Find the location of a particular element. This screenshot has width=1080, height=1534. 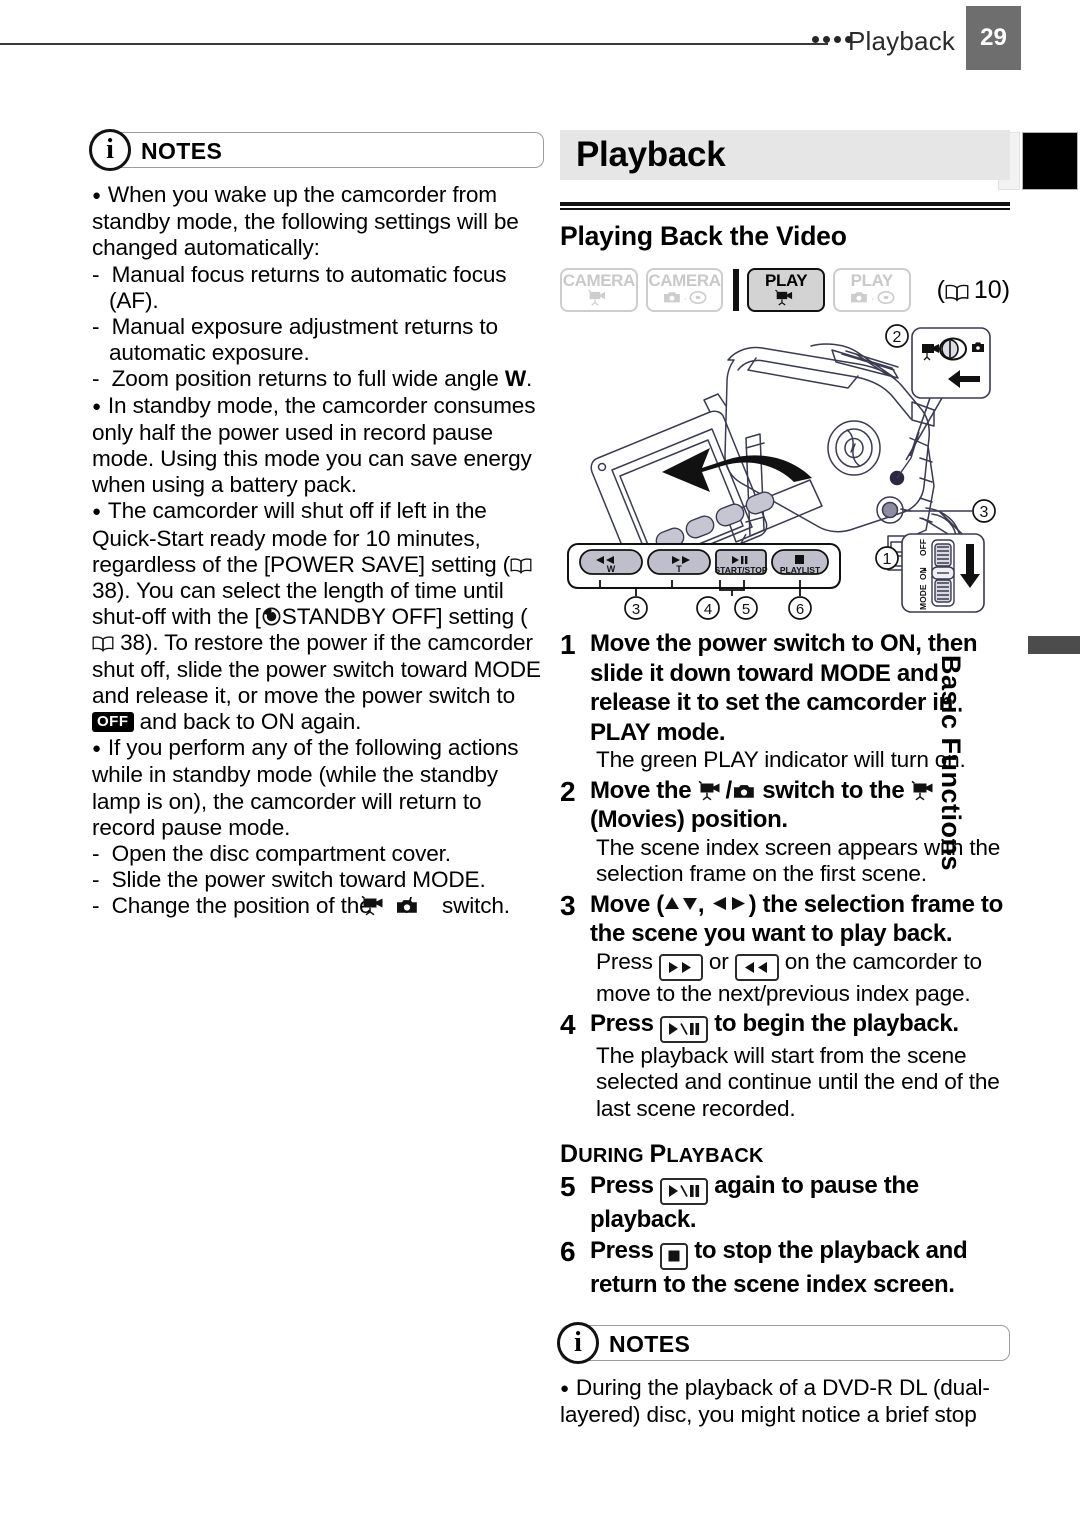

section-title-band: Playback is located at coordinates (785, 155).